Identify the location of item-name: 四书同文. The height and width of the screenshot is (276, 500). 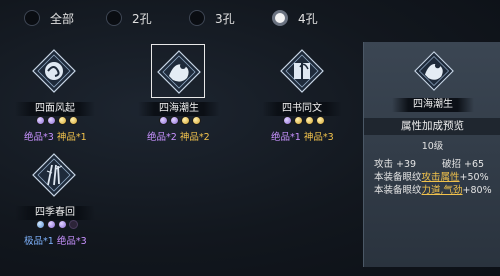
(302, 109).